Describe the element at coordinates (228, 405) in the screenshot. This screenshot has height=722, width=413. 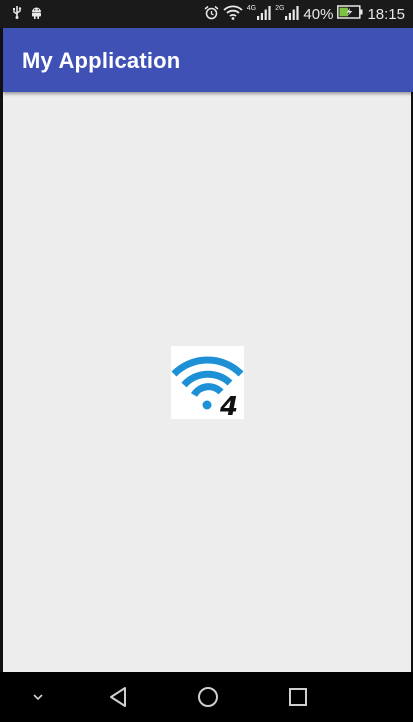
I see `wifi-overlay-digit: 4` at that location.